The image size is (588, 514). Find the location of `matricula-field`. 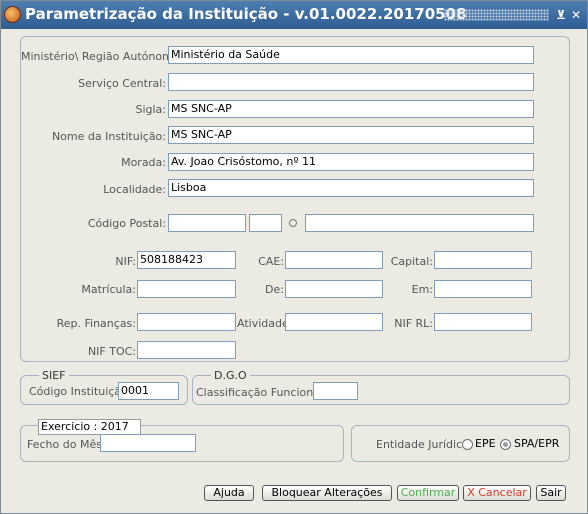

matricula-field is located at coordinates (186, 289).